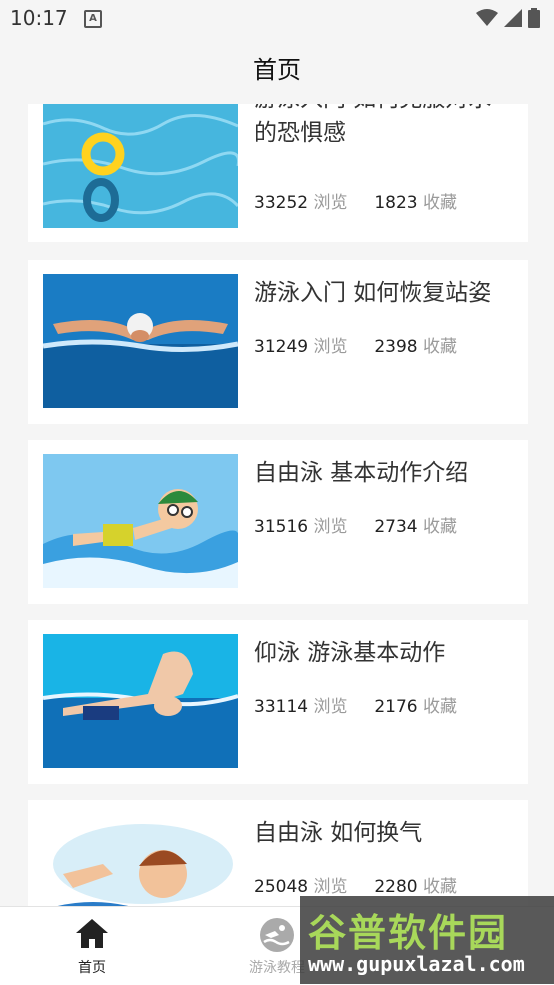 The image size is (554, 985). What do you see at coordinates (396, 527) in the screenshot?
I see `favorites-count: 2734` at bounding box center [396, 527].